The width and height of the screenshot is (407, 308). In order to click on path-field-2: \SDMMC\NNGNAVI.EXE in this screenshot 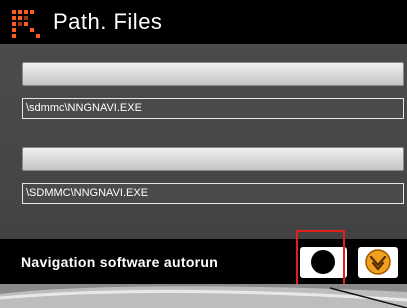, I will do `click(213, 193)`.